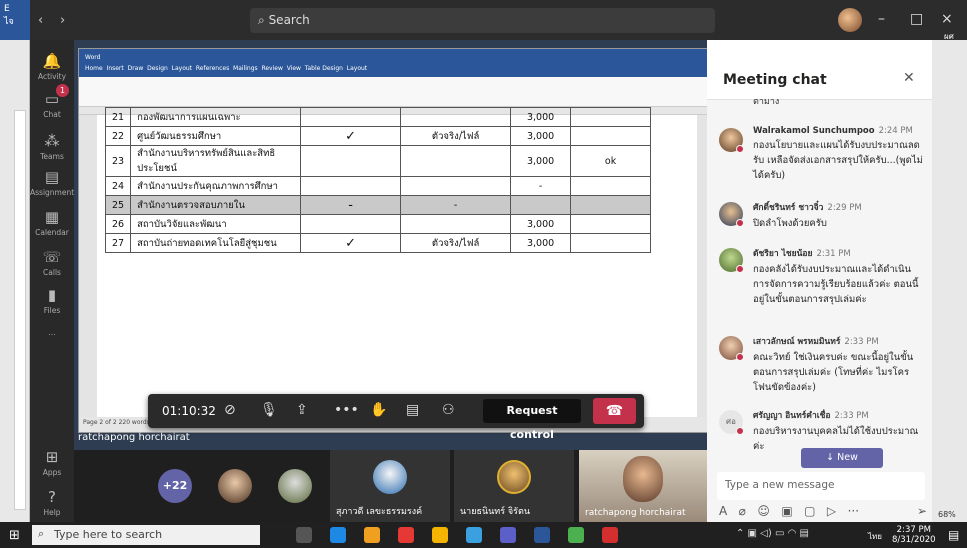  Describe the element at coordinates (52, 217) in the screenshot. I see `calendar-icon: ▦` at that location.